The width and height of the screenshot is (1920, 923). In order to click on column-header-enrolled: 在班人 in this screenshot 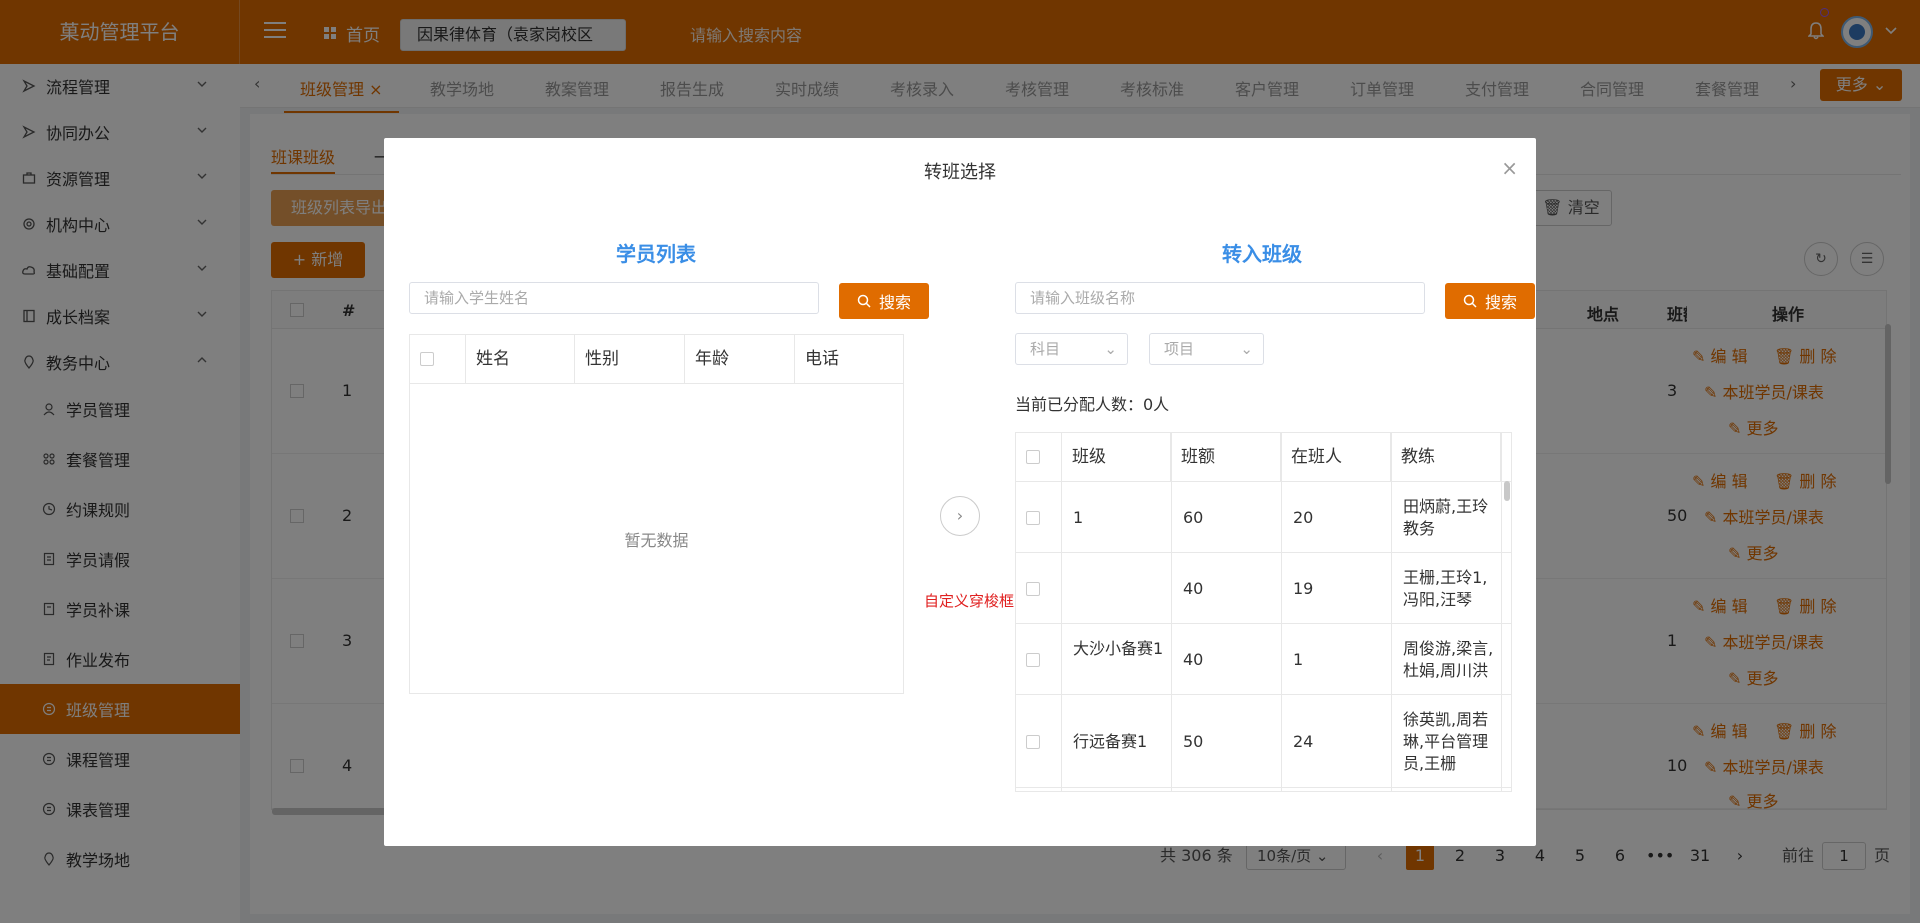, I will do `click(1336, 457)`.